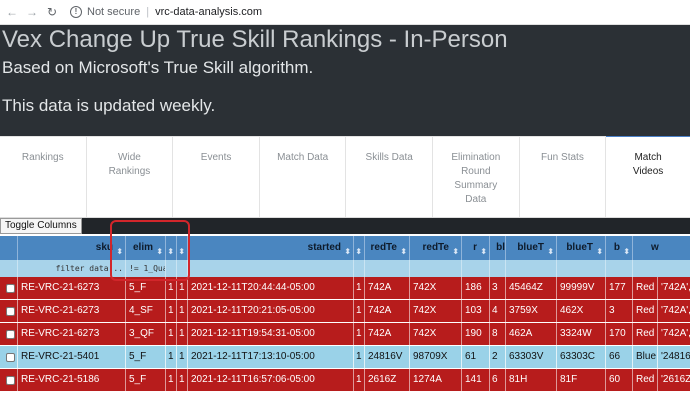 The width and height of the screenshot is (690, 404). What do you see at coordinates (387, 311) in the screenshot?
I see `redteam1-cell: 742A` at bounding box center [387, 311].